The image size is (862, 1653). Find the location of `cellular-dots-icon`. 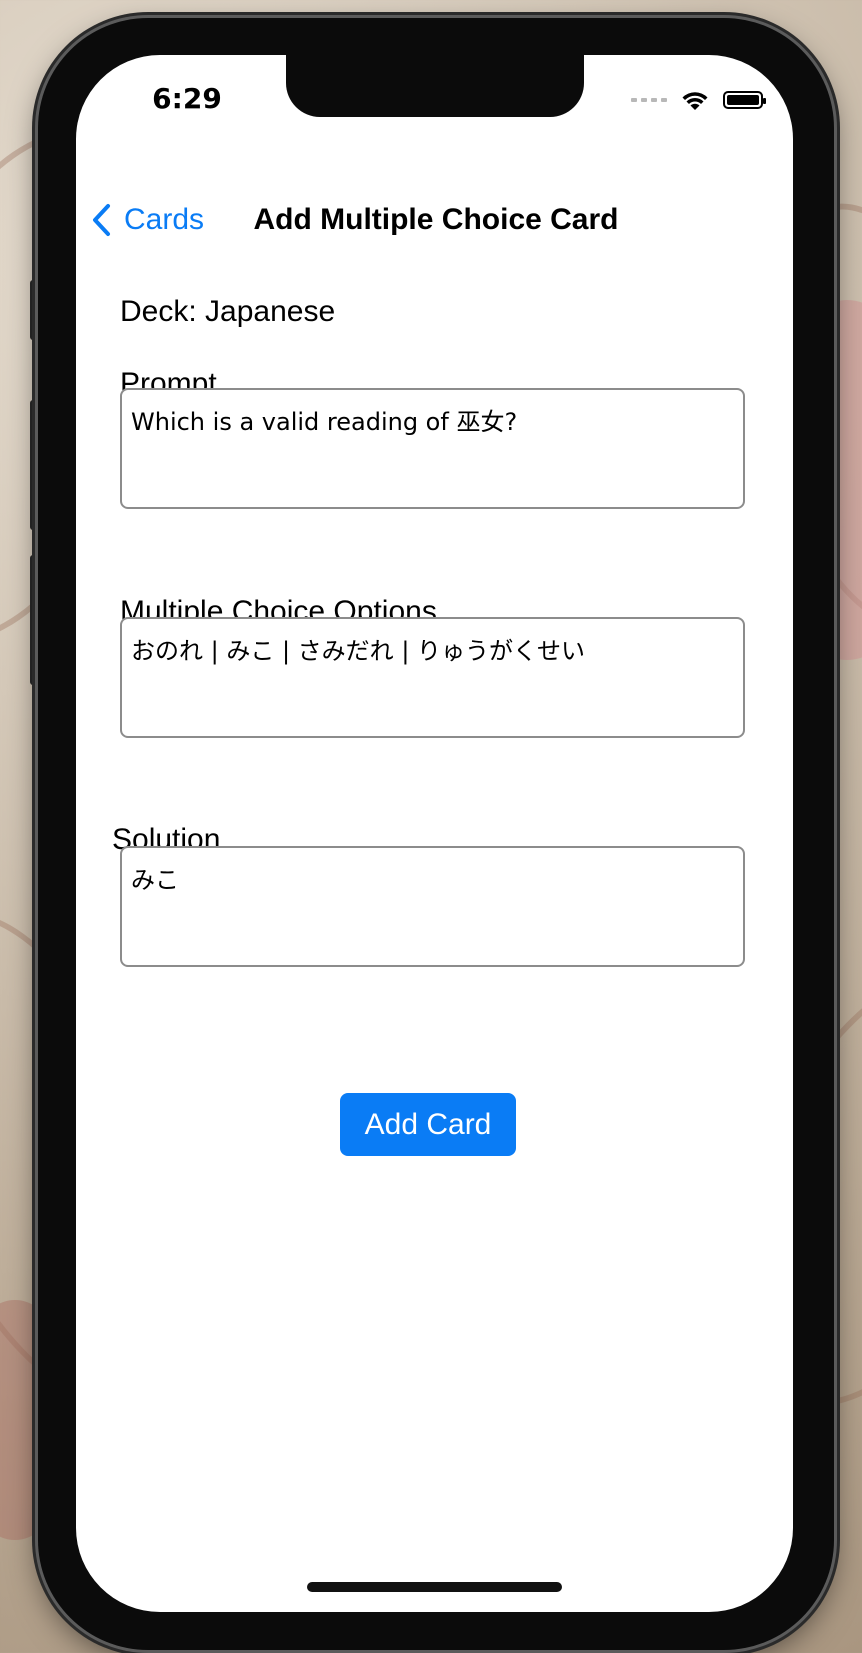

cellular-dots-icon is located at coordinates (649, 100).